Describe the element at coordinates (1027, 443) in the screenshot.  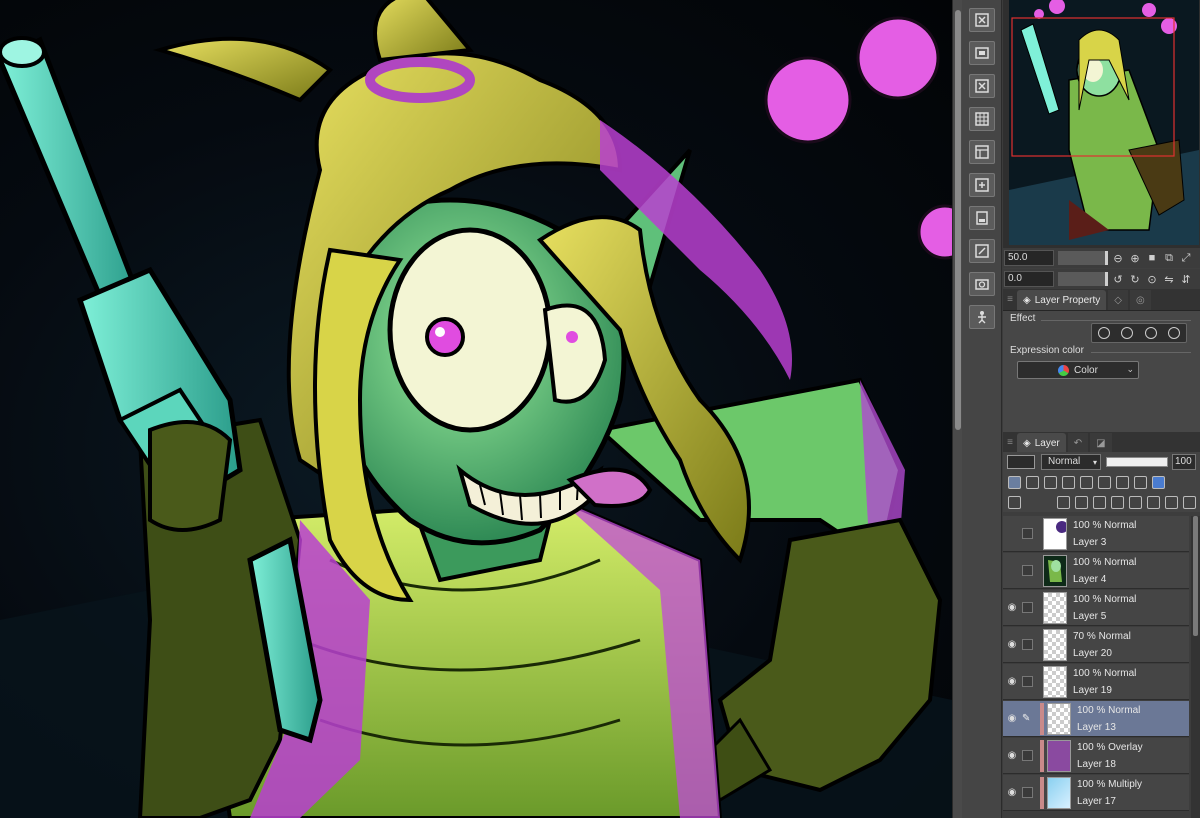
I see `layers-icon: ◈` at that location.